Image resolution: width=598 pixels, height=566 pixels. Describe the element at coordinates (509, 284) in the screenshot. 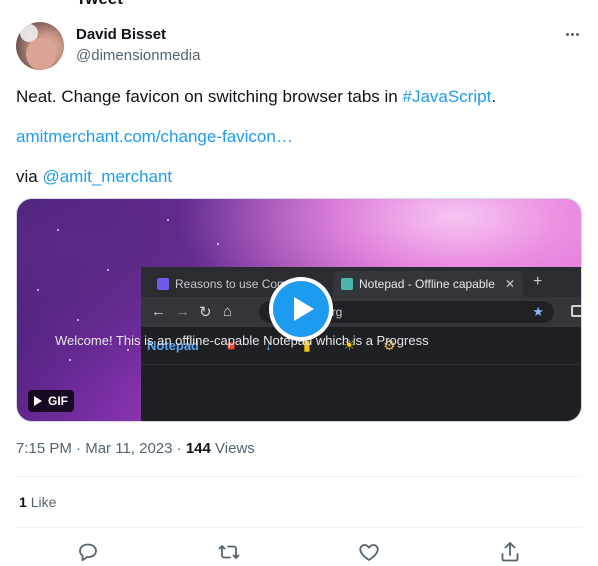

I see `close-tab-icon: ✕` at that location.